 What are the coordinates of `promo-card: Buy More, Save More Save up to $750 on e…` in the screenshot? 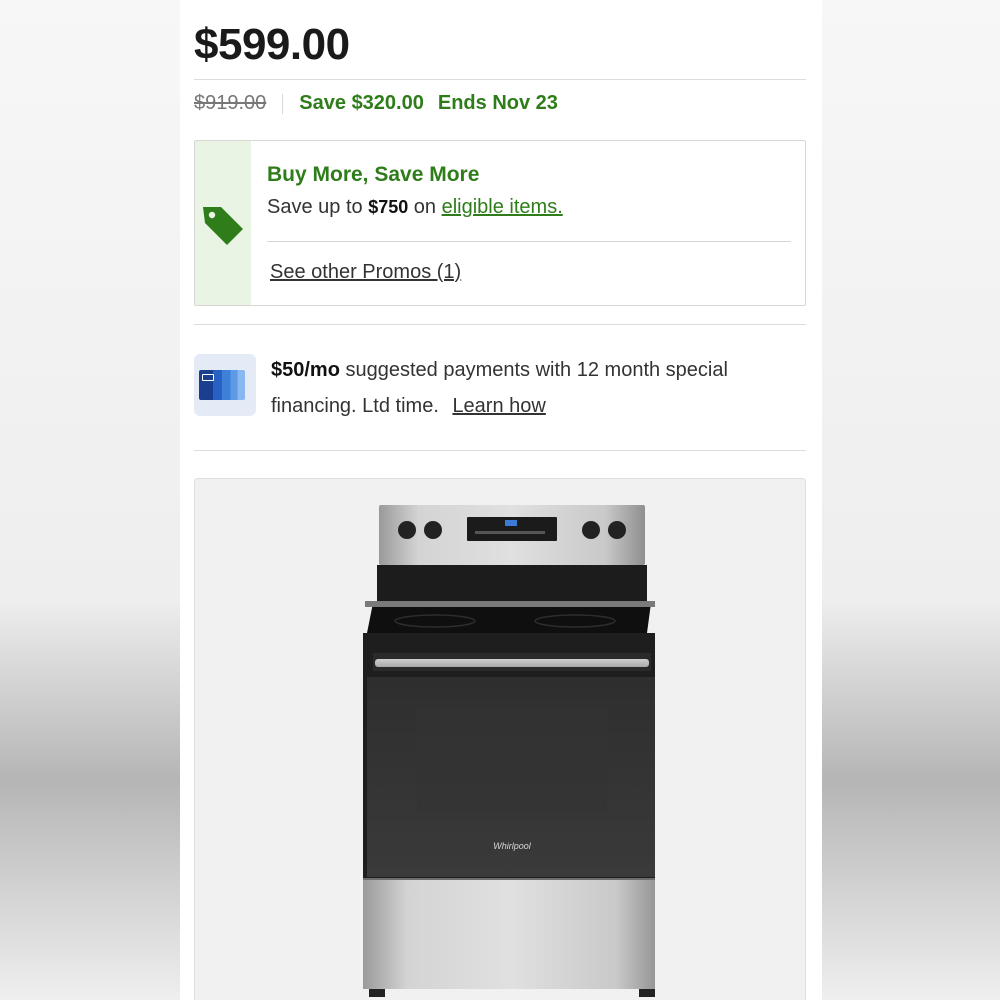 It's located at (500, 223).